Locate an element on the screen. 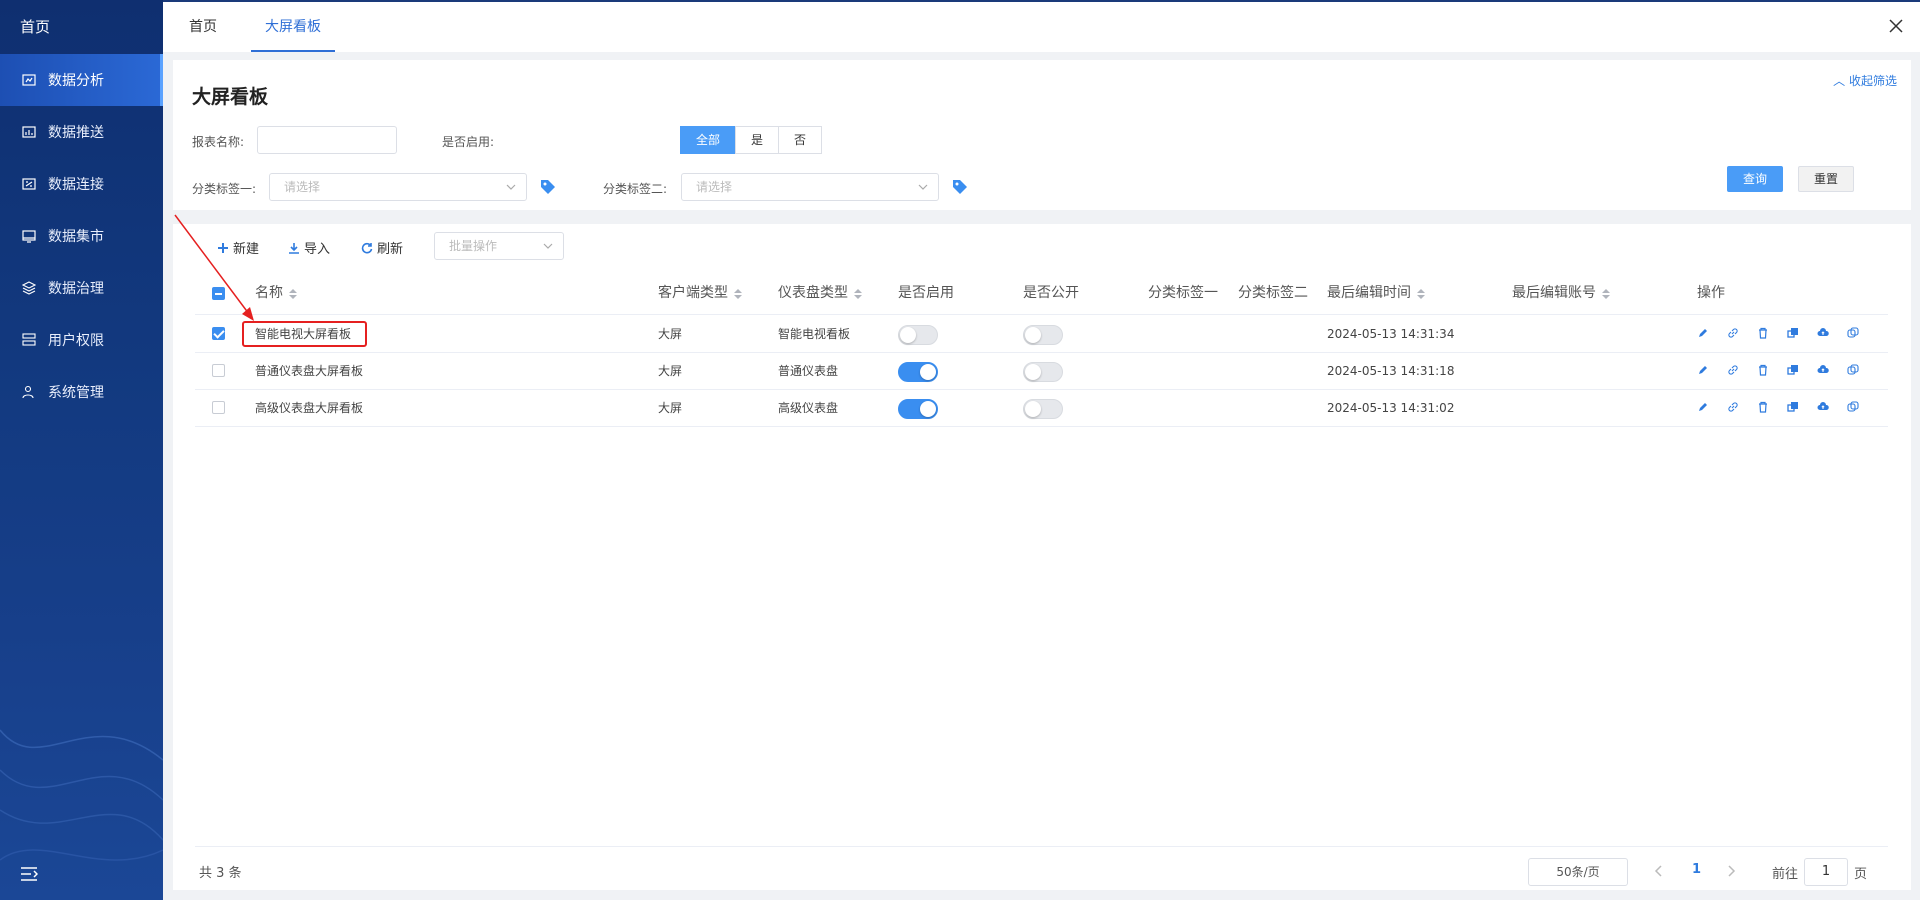 This screenshot has width=1920, height=900. decorative-wave is located at coordinates (81, 795).